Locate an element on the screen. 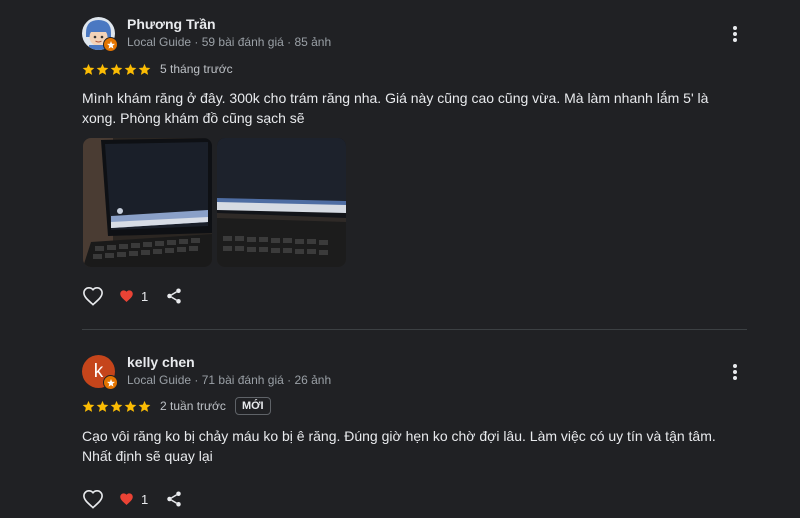 This screenshot has width=800, height=518. laptop-photo-2-icon is located at coordinates (281, 202).